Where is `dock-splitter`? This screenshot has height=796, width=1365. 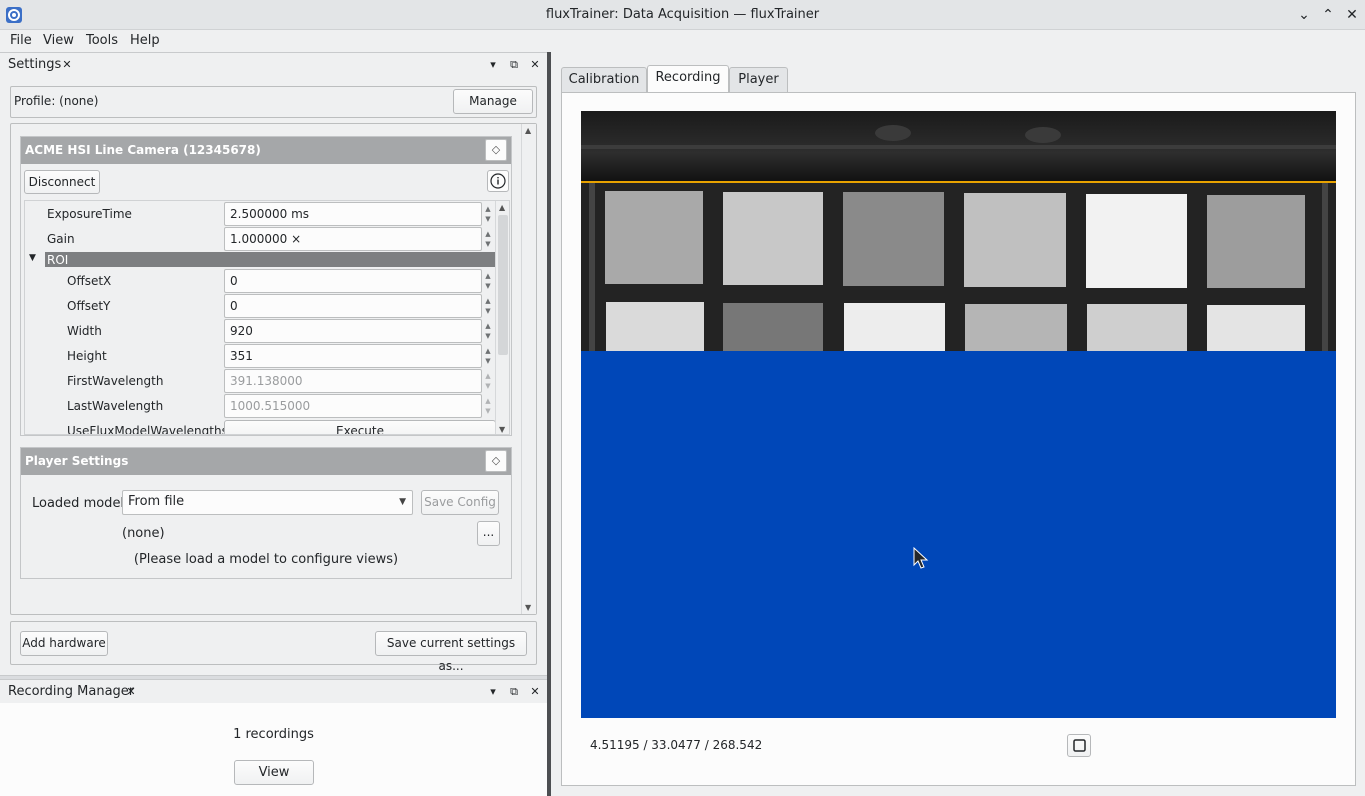
dock-splitter is located at coordinates (274, 677).